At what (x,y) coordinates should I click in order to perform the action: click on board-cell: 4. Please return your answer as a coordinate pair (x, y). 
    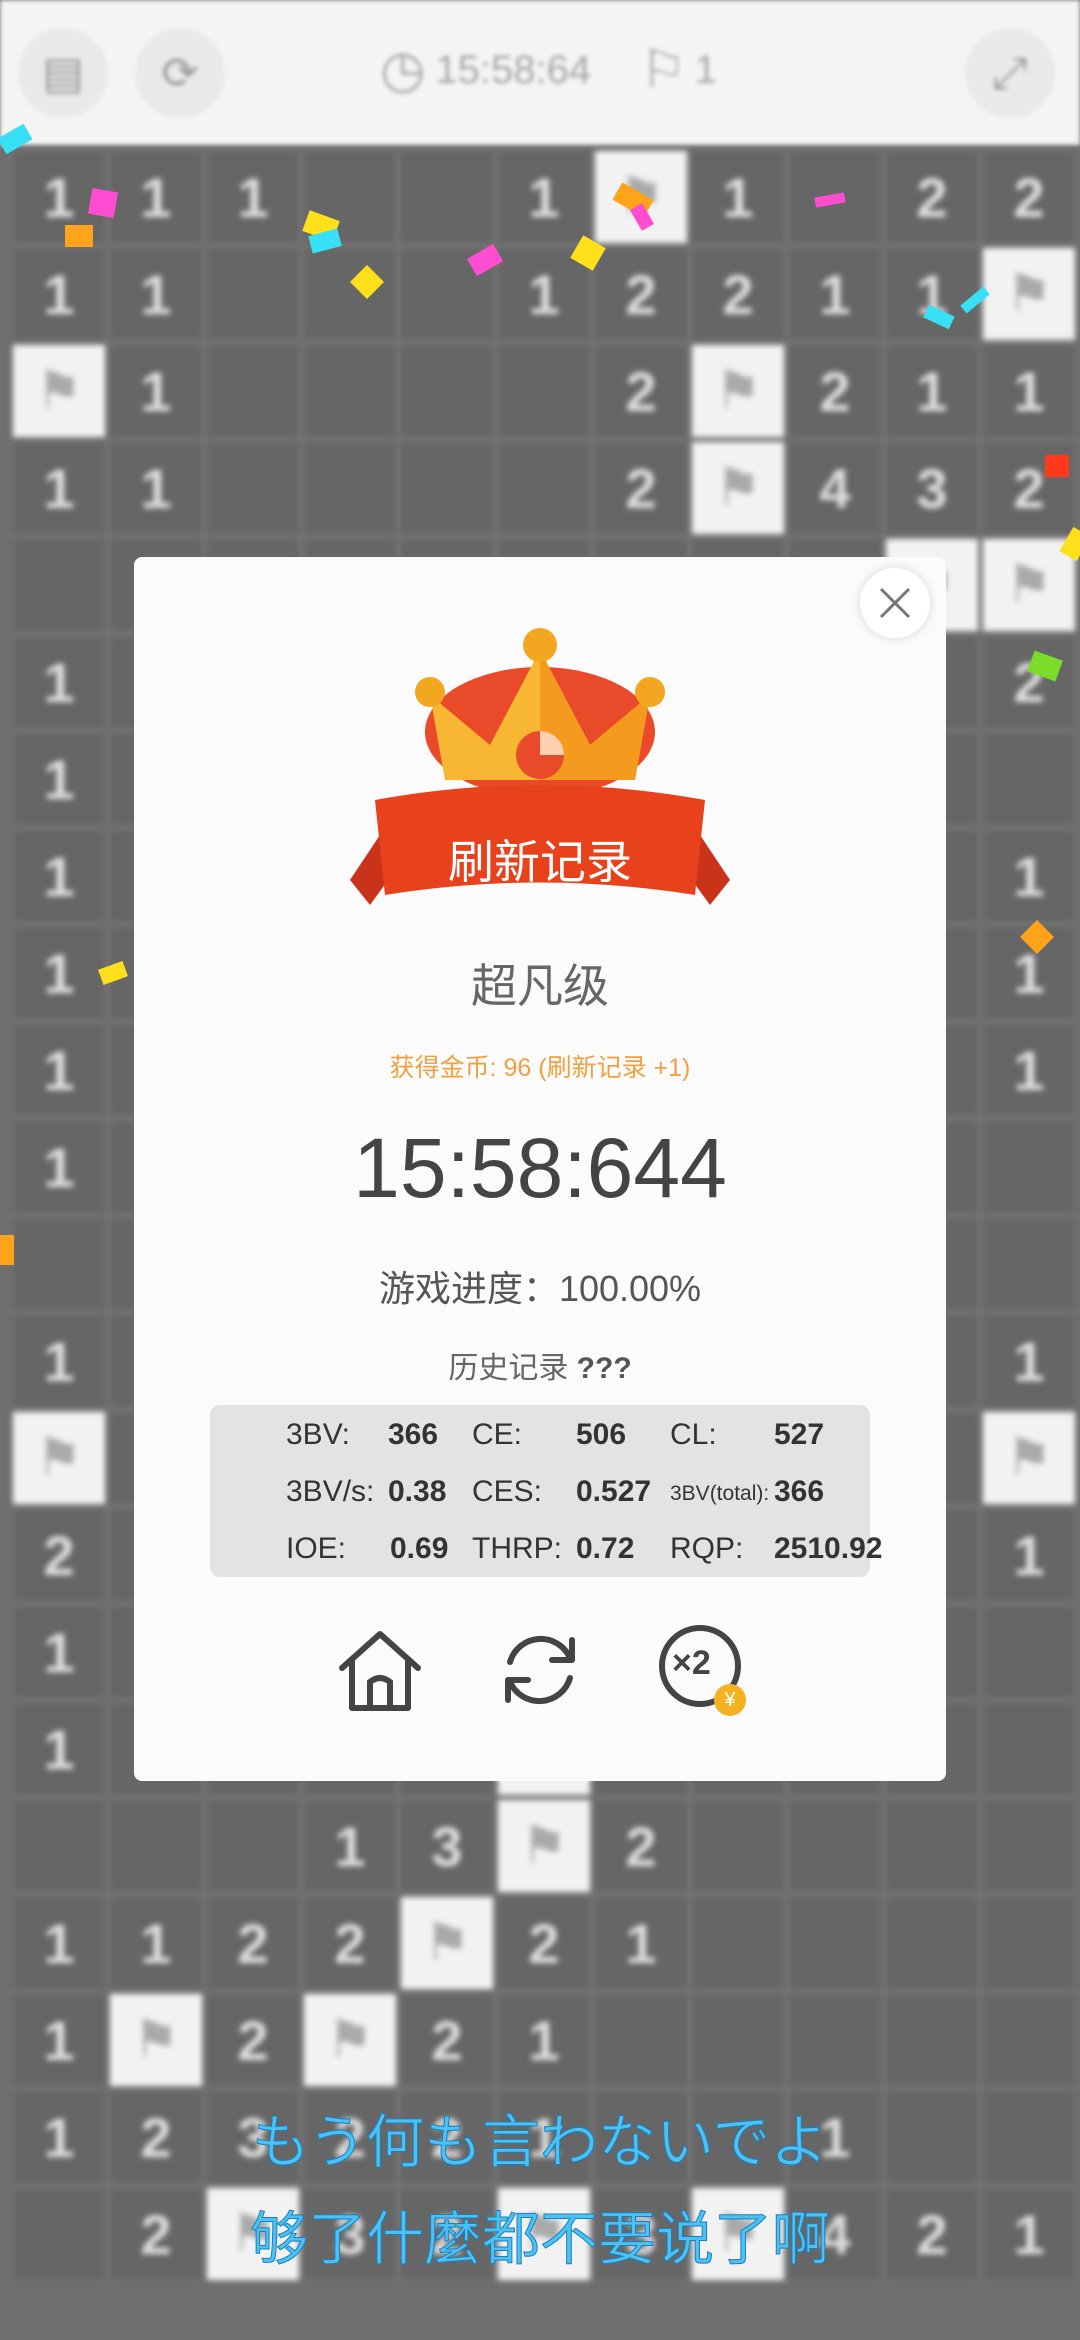
    Looking at the image, I should click on (835, 488).